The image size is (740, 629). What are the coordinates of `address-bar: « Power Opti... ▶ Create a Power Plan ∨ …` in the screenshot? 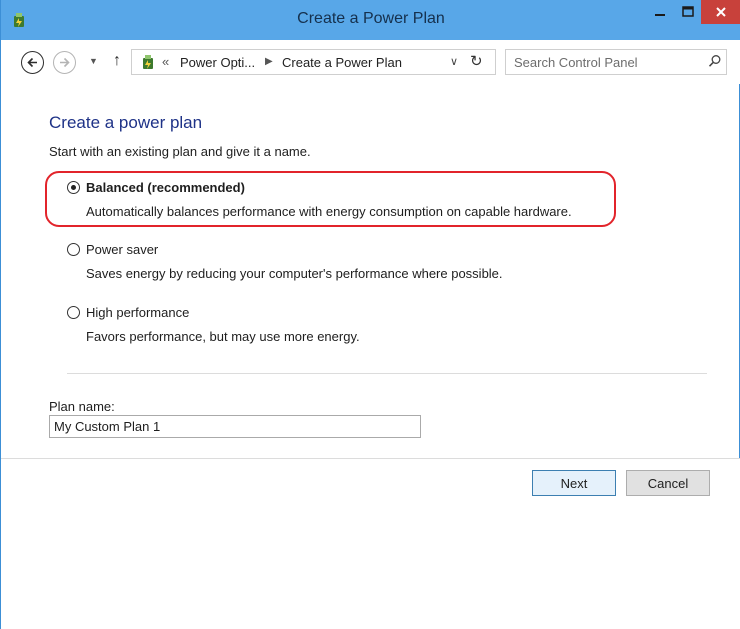 It's located at (313, 62).